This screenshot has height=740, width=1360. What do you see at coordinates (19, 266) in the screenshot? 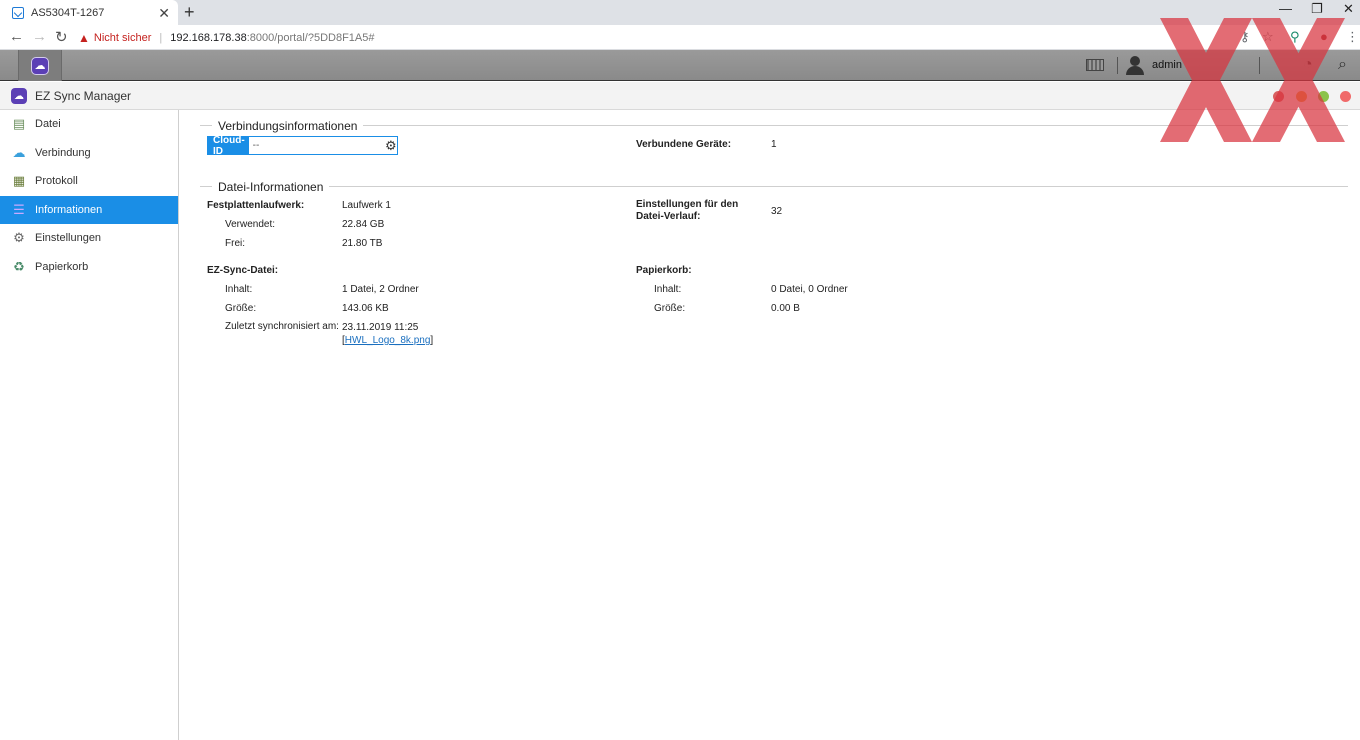
I see `recycle-icon: ♻` at bounding box center [19, 266].